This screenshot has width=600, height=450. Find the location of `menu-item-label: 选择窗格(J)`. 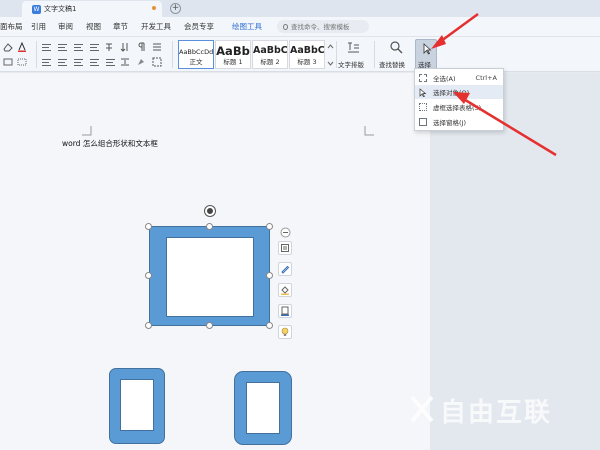

menu-item-label: 选择窗格(J) is located at coordinates (449, 123).